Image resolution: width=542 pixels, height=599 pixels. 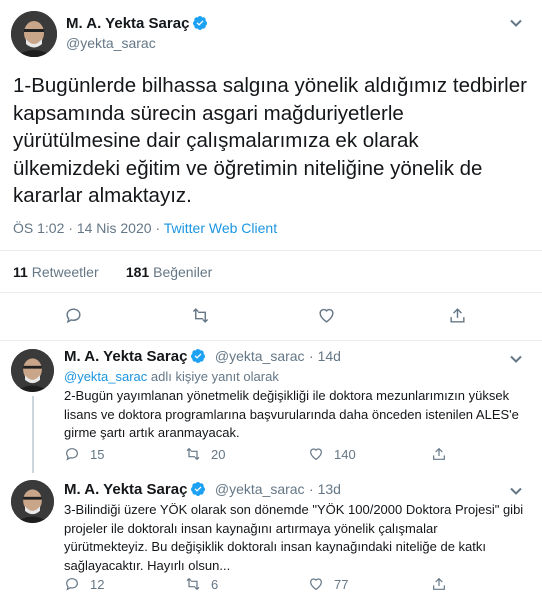 I want to click on tweet-time: ÖS 1:02, so click(x=38, y=228).